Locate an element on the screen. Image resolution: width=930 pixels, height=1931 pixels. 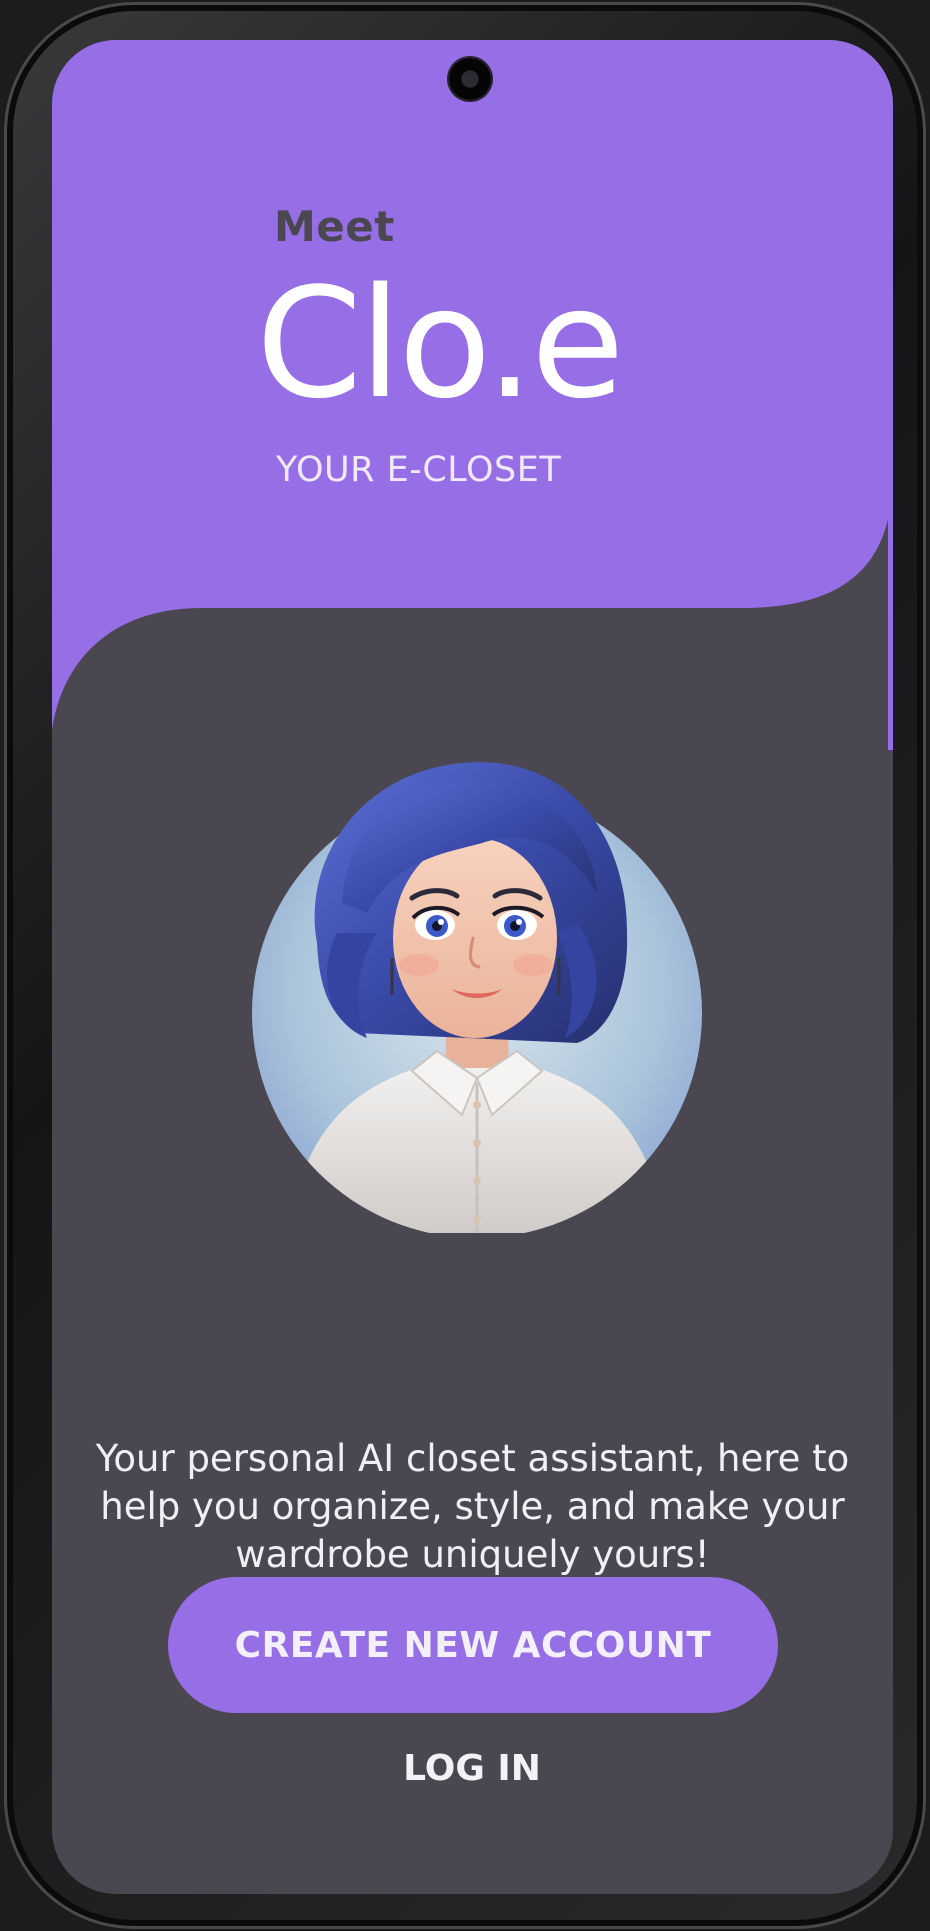
app-logo-title: Clo.e is located at coordinates (440, 343).